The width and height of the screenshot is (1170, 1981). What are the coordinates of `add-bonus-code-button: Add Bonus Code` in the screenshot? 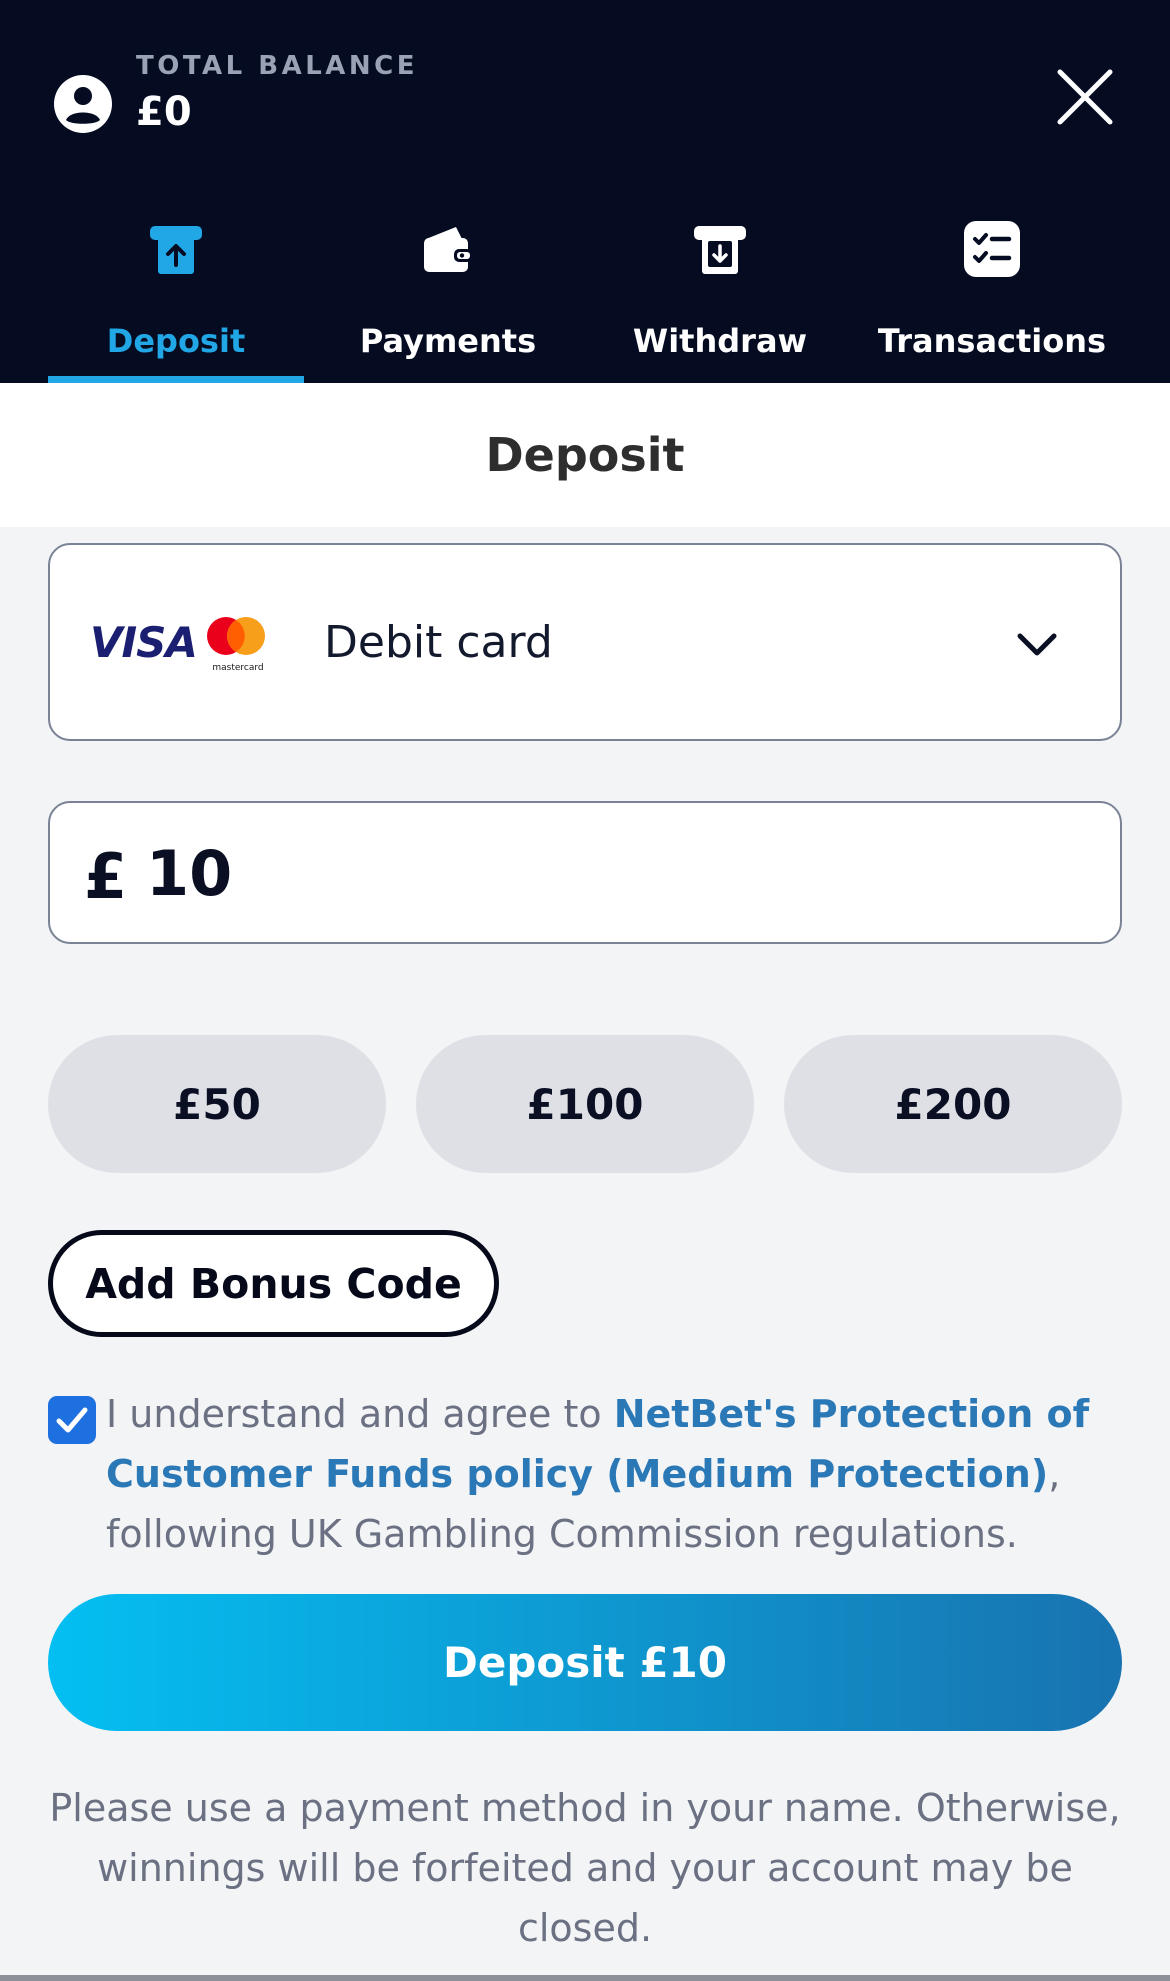 It's located at (273, 1283).